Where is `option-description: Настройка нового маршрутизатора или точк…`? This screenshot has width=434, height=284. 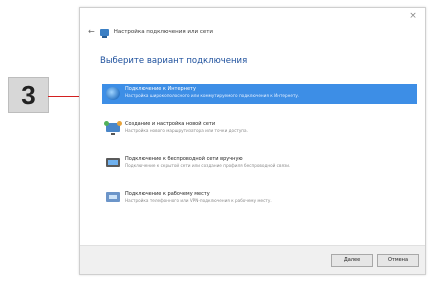 option-description: Настройка нового маршрутизатора или точк… is located at coordinates (186, 130).